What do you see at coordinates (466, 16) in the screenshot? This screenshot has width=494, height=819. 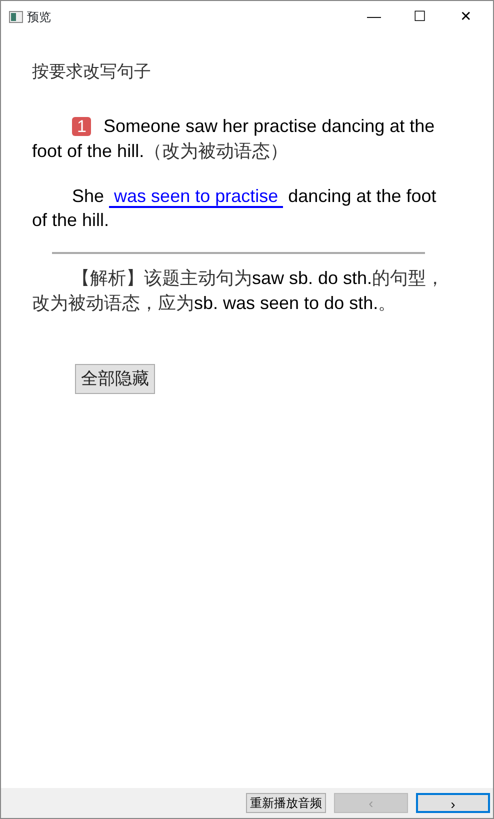 I see `close-button: ✕` at bounding box center [466, 16].